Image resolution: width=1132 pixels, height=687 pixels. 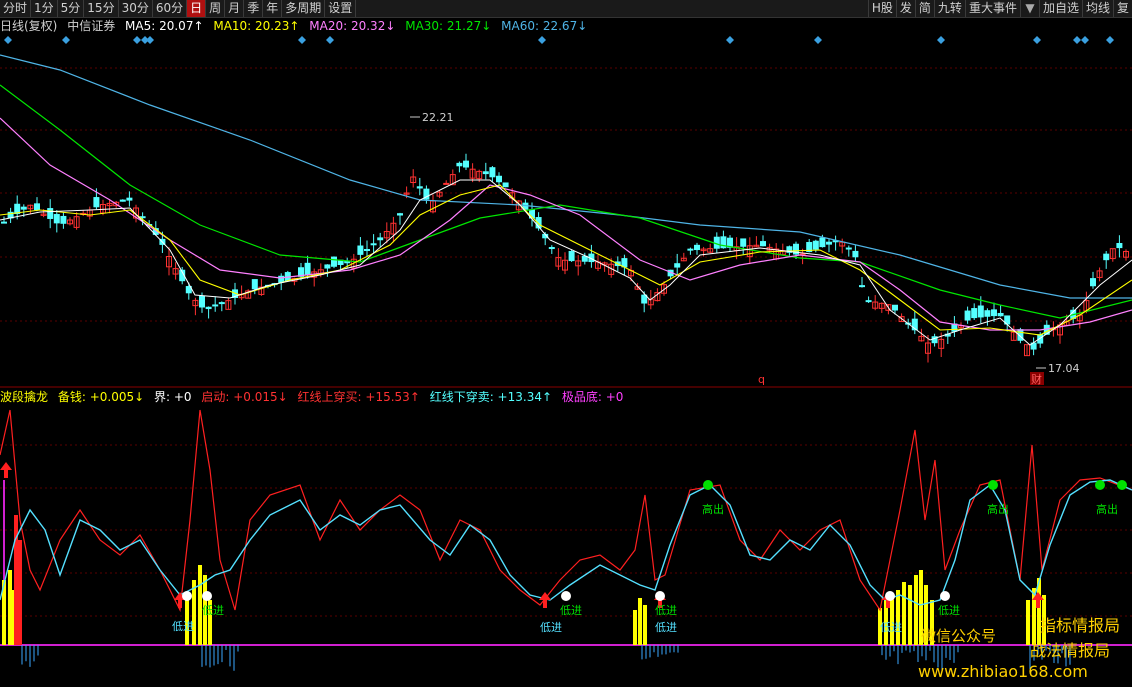 I want to click on watermark-wechat: 微信公众号, so click(x=959, y=636).